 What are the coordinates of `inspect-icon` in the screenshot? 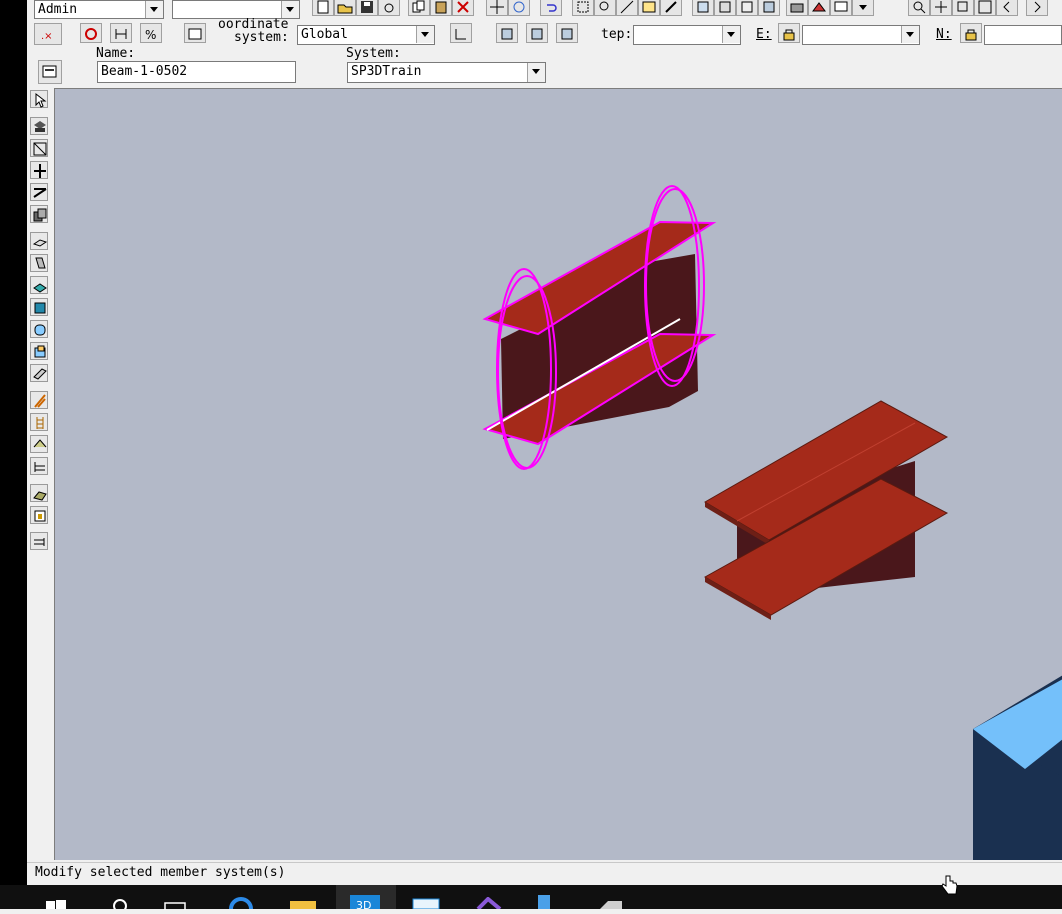 It's located at (605, 8).